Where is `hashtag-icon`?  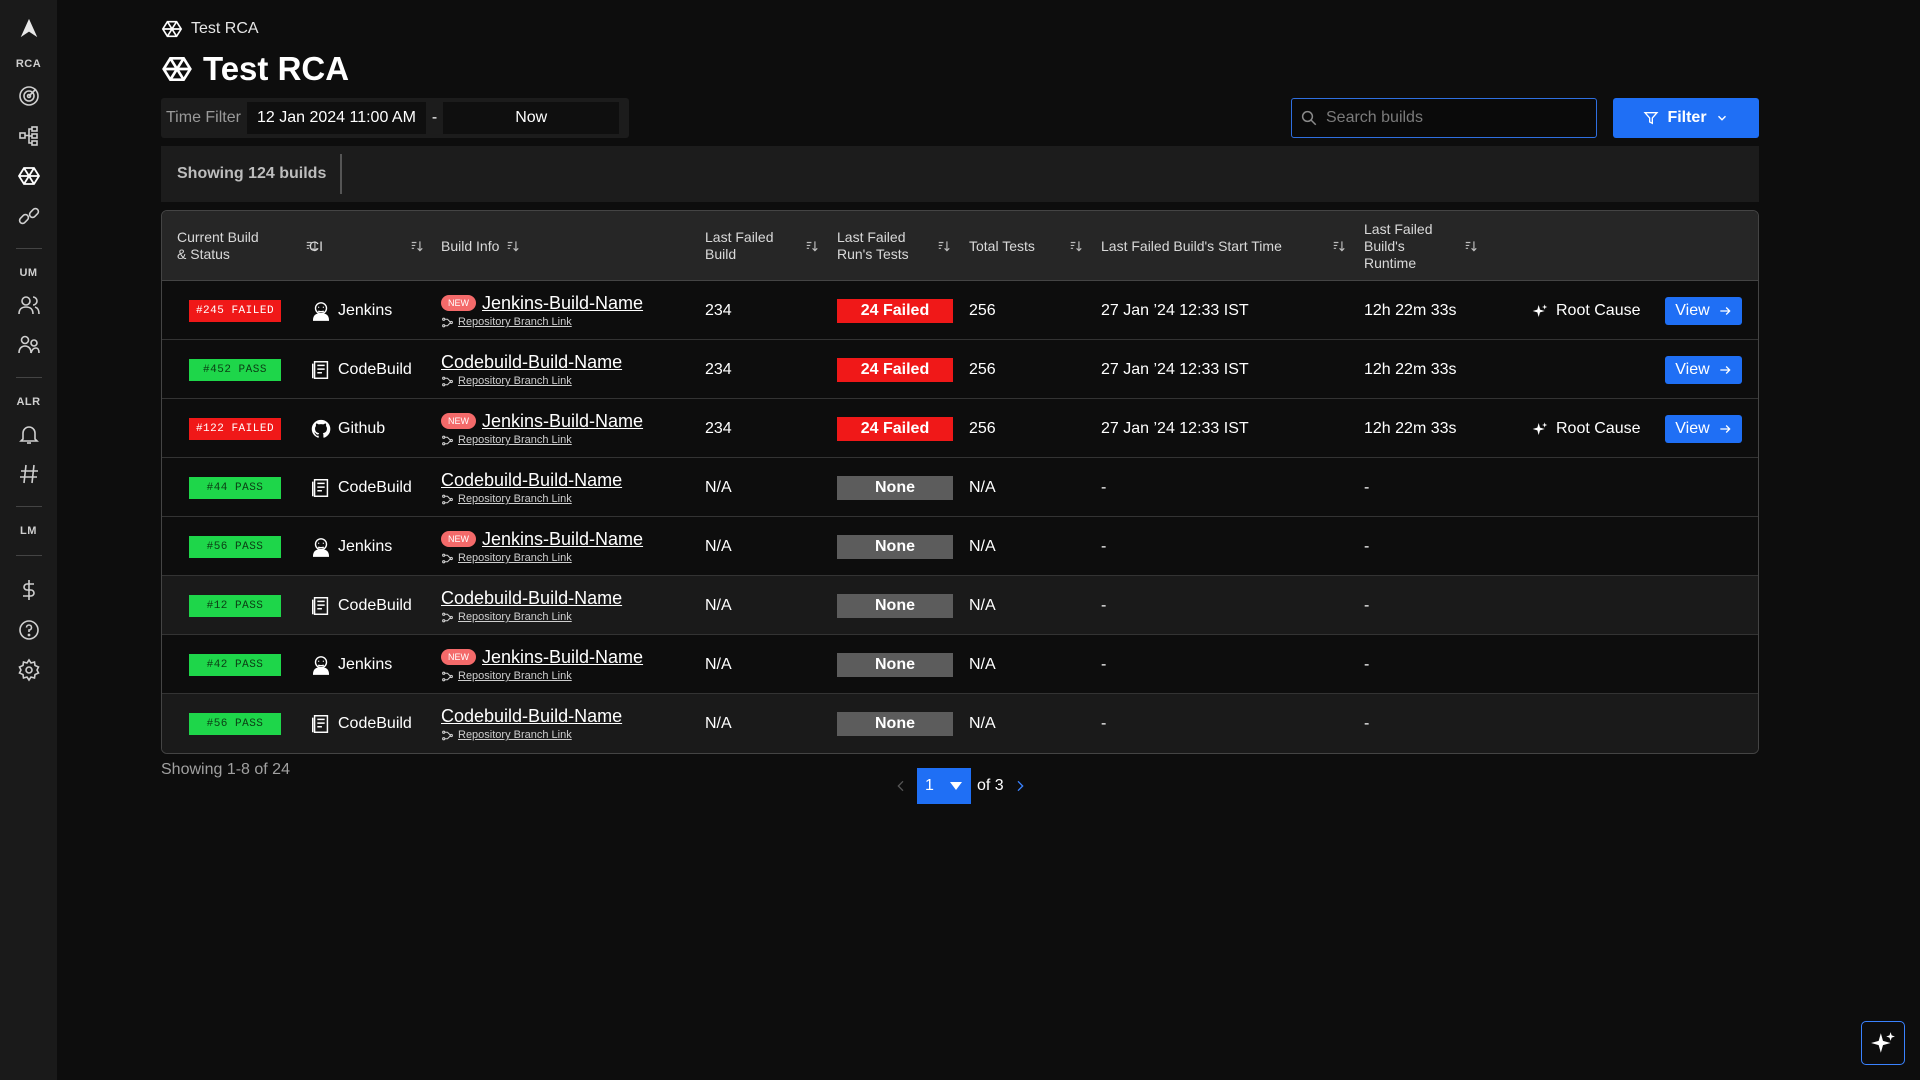 hashtag-icon is located at coordinates (29, 474).